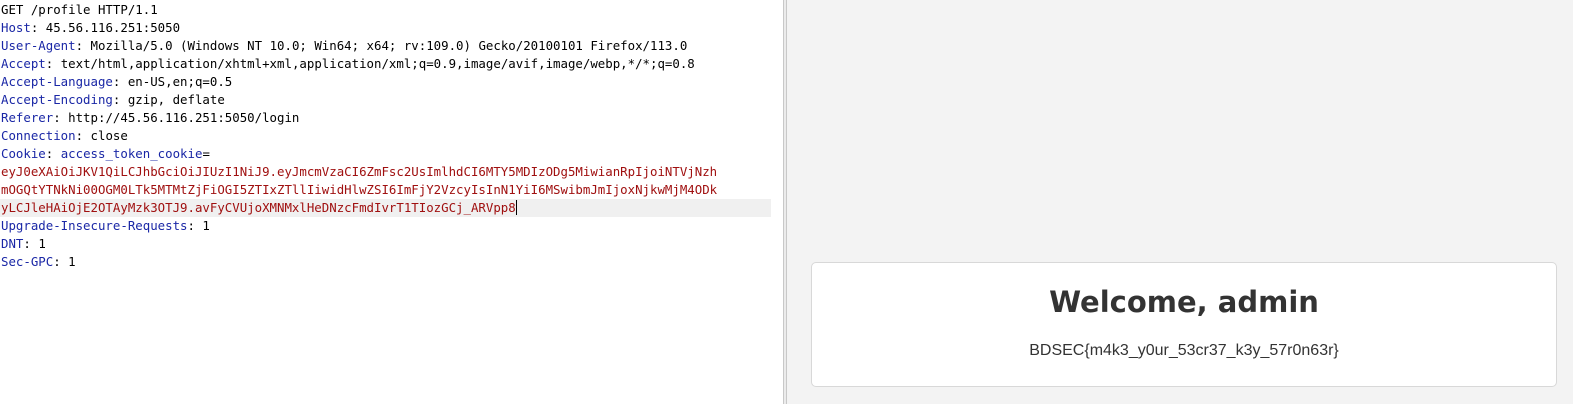  Describe the element at coordinates (94, 225) in the screenshot. I see `header-name: Upgrade-Insecure-Requests` at that location.